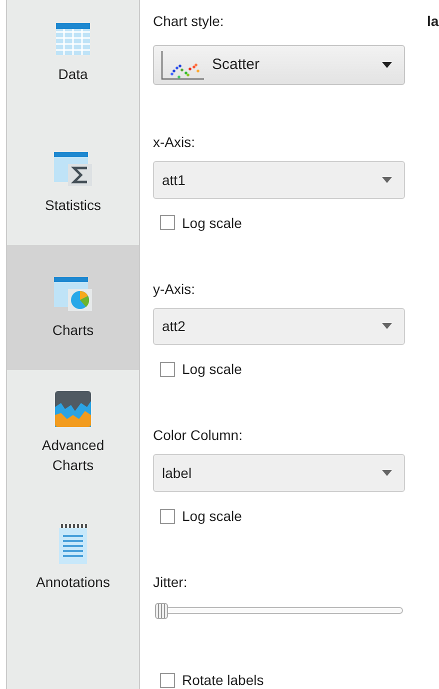 This screenshot has width=439, height=689. I want to click on sidebar-item: Charts, so click(73, 307).